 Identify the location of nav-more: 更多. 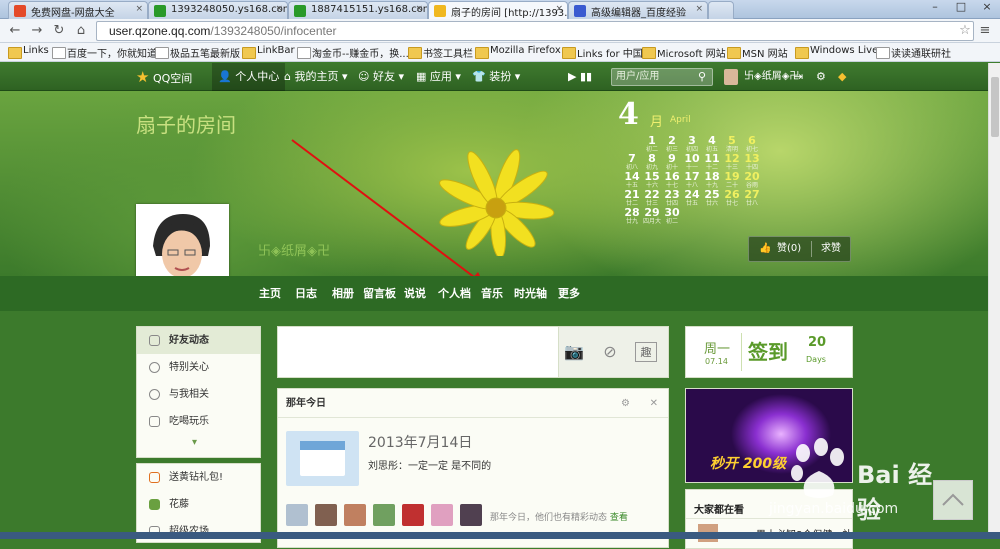
(569, 293).